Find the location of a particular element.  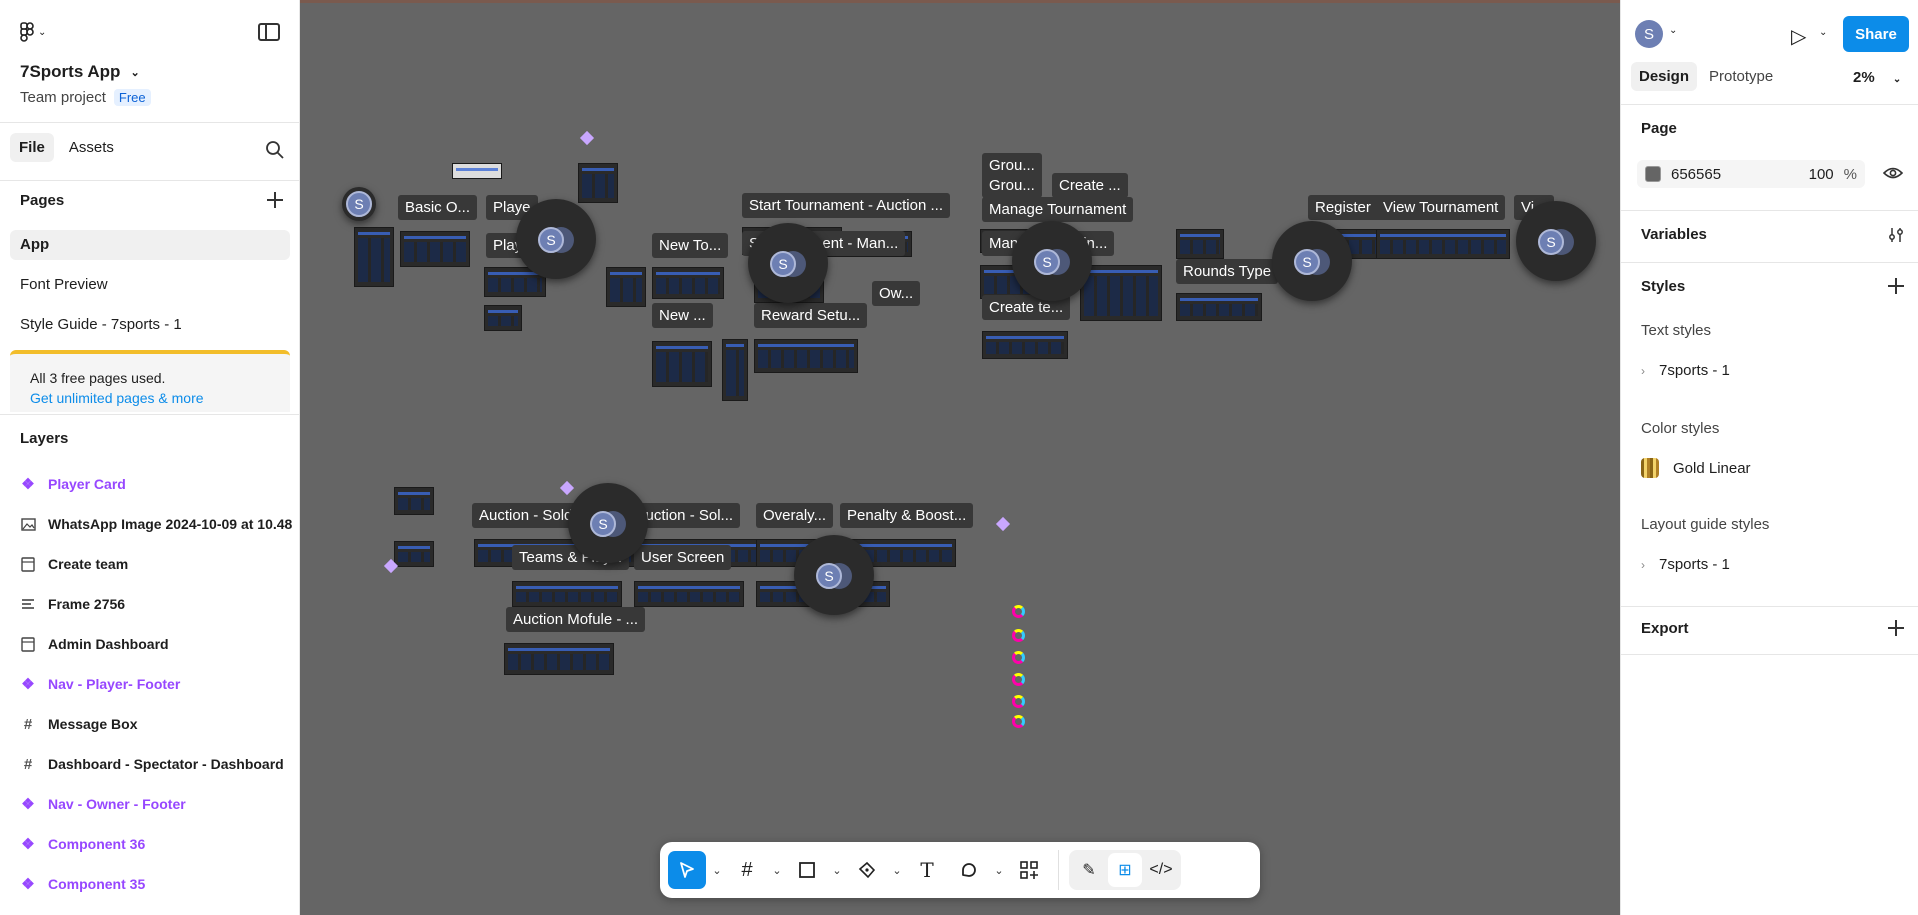

layer-item: ❖ Component 36 is located at coordinates (82, 844).